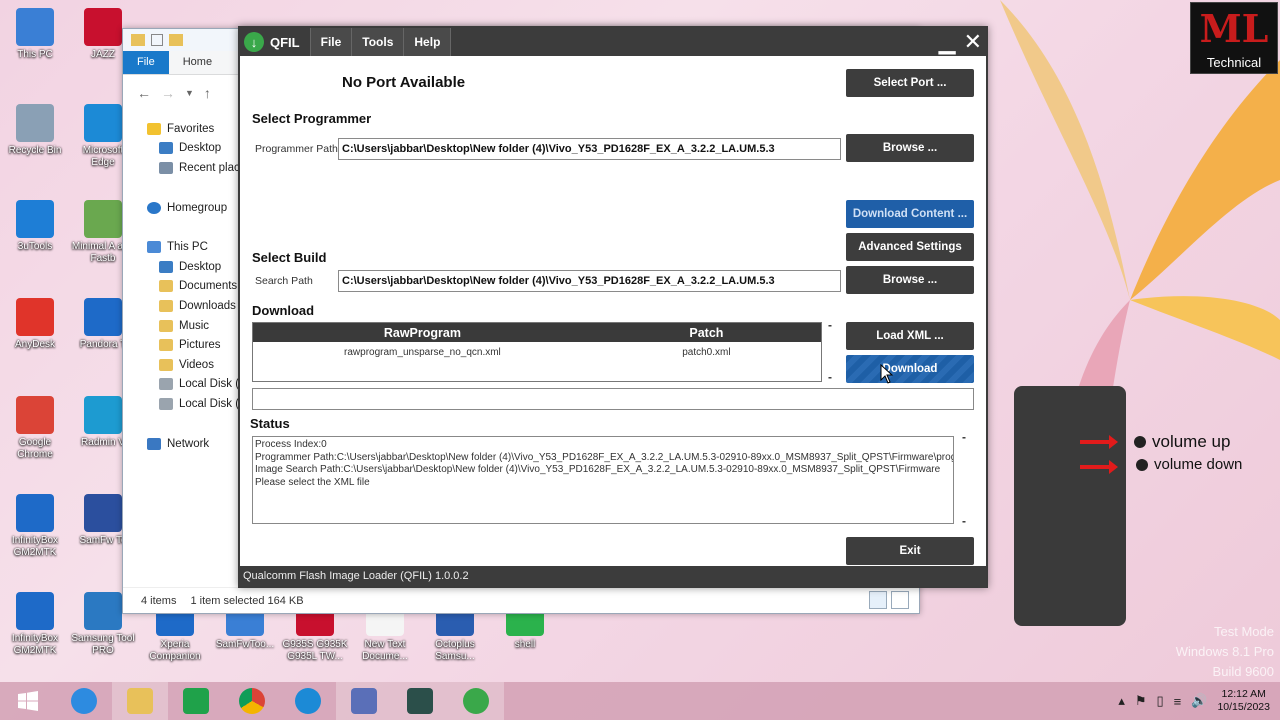 This screenshot has height=720, width=1280. I want to click on nav-videos: Videos, so click(182, 365).